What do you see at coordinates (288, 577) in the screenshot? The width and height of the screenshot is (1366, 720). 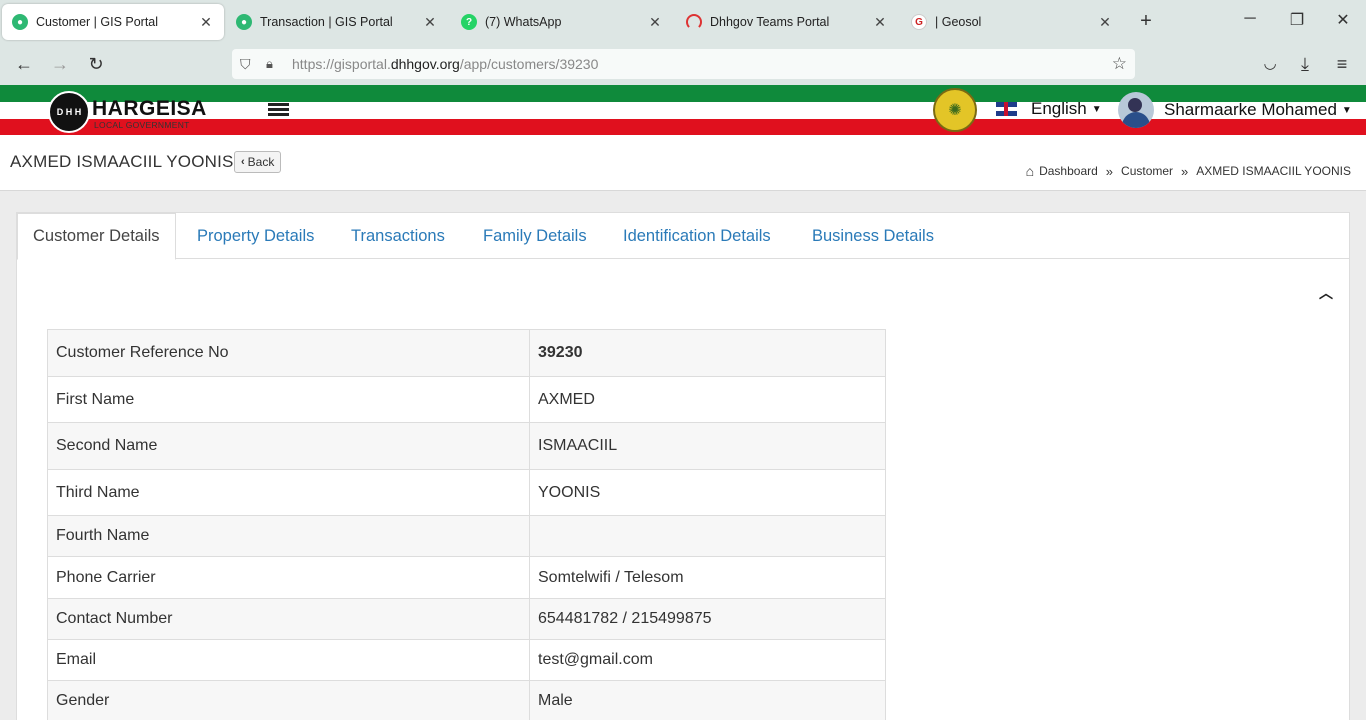 I see `row-label: Phone Carrier` at bounding box center [288, 577].